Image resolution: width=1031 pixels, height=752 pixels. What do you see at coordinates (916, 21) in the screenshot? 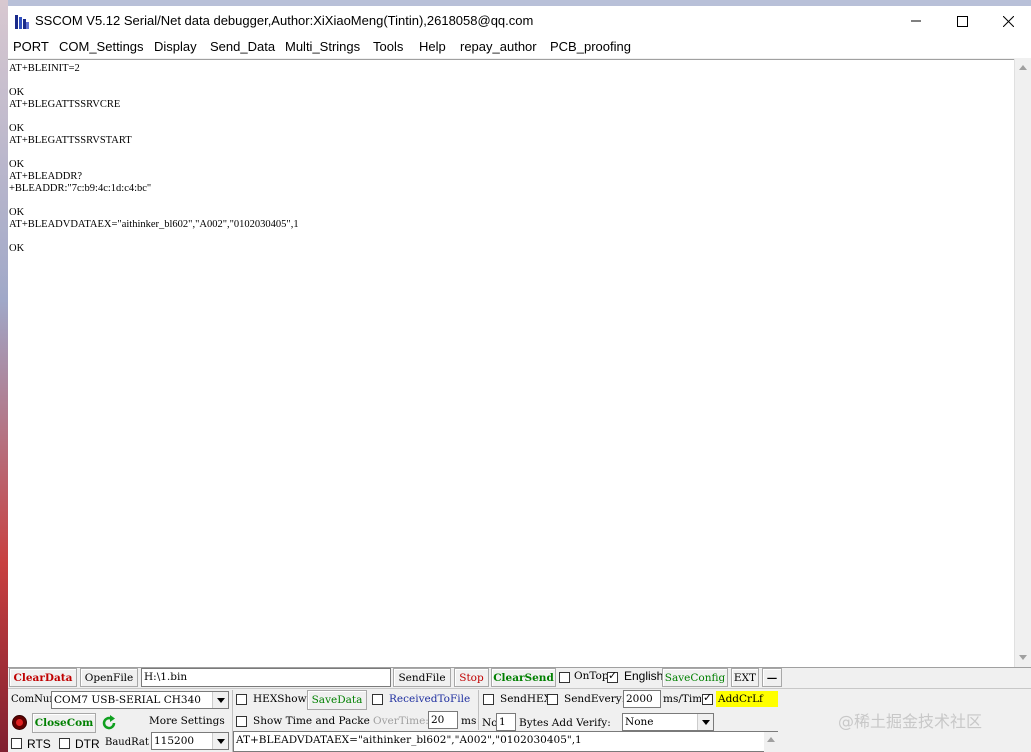
I see `minimize-button` at bounding box center [916, 21].